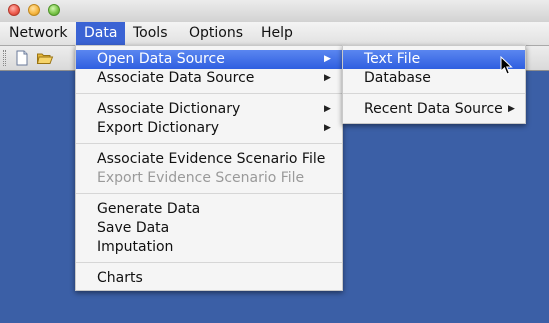 The width and height of the screenshot is (549, 323). What do you see at coordinates (209, 278) in the screenshot?
I see `menu-item-charts: Charts` at bounding box center [209, 278].